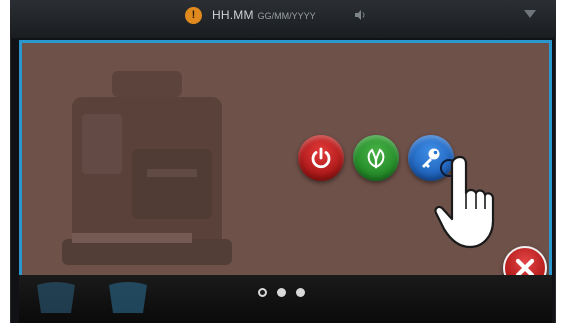 This screenshot has width=564, height=323. I want to click on eco-button, so click(376, 158).